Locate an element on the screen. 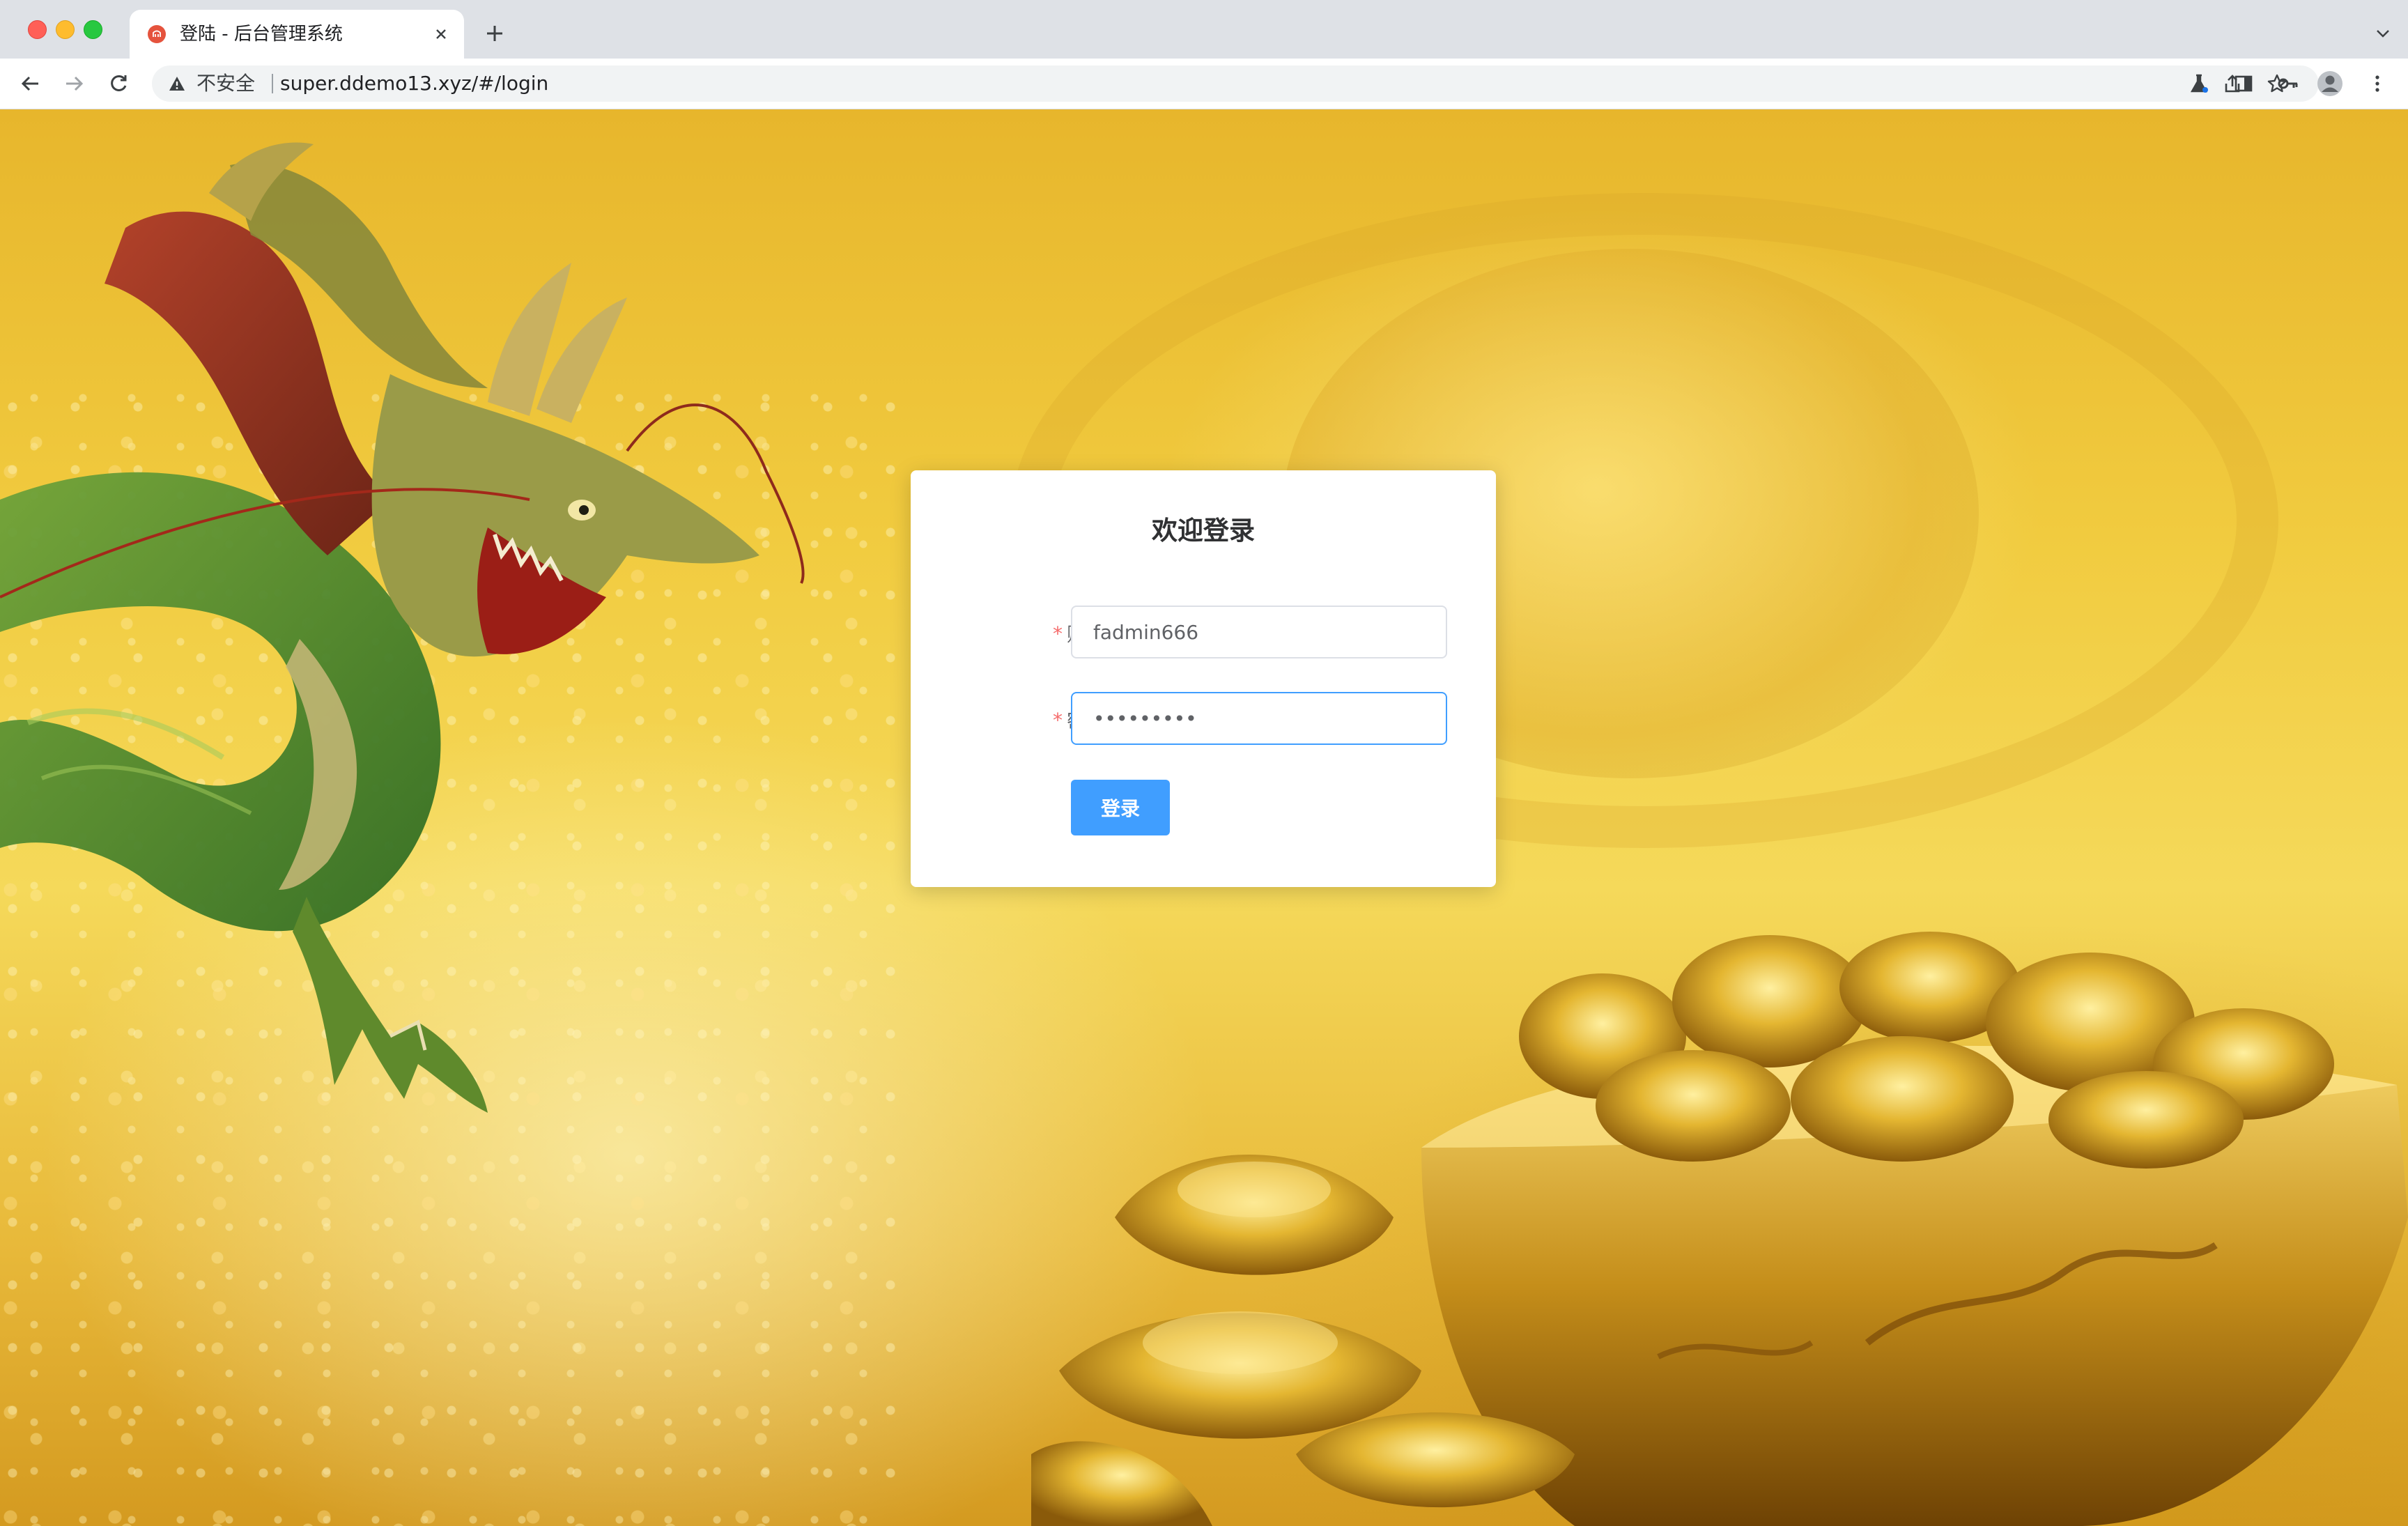 This screenshot has height=1526, width=2408. tab-search-button is located at coordinates (2383, 33).